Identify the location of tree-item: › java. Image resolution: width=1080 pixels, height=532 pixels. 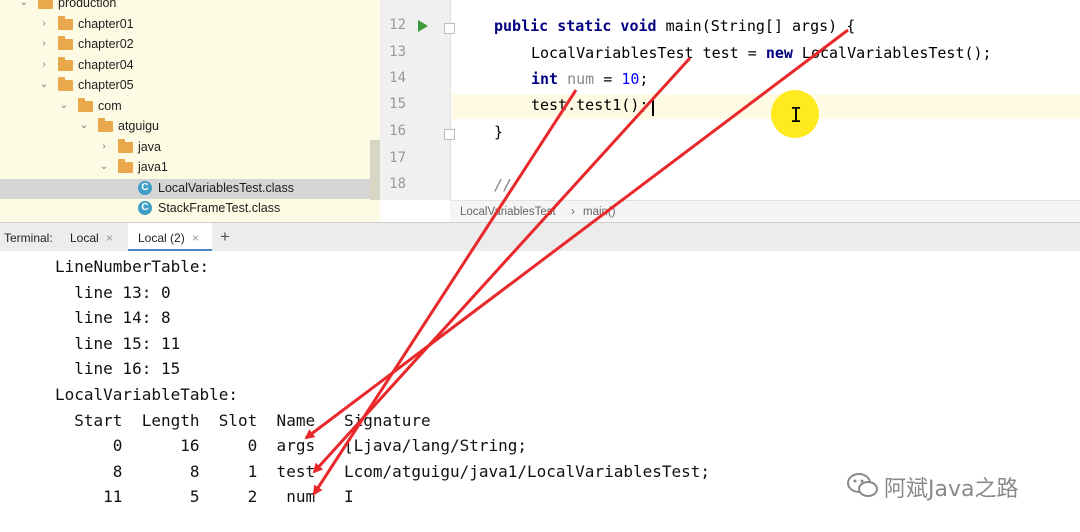
(190, 148).